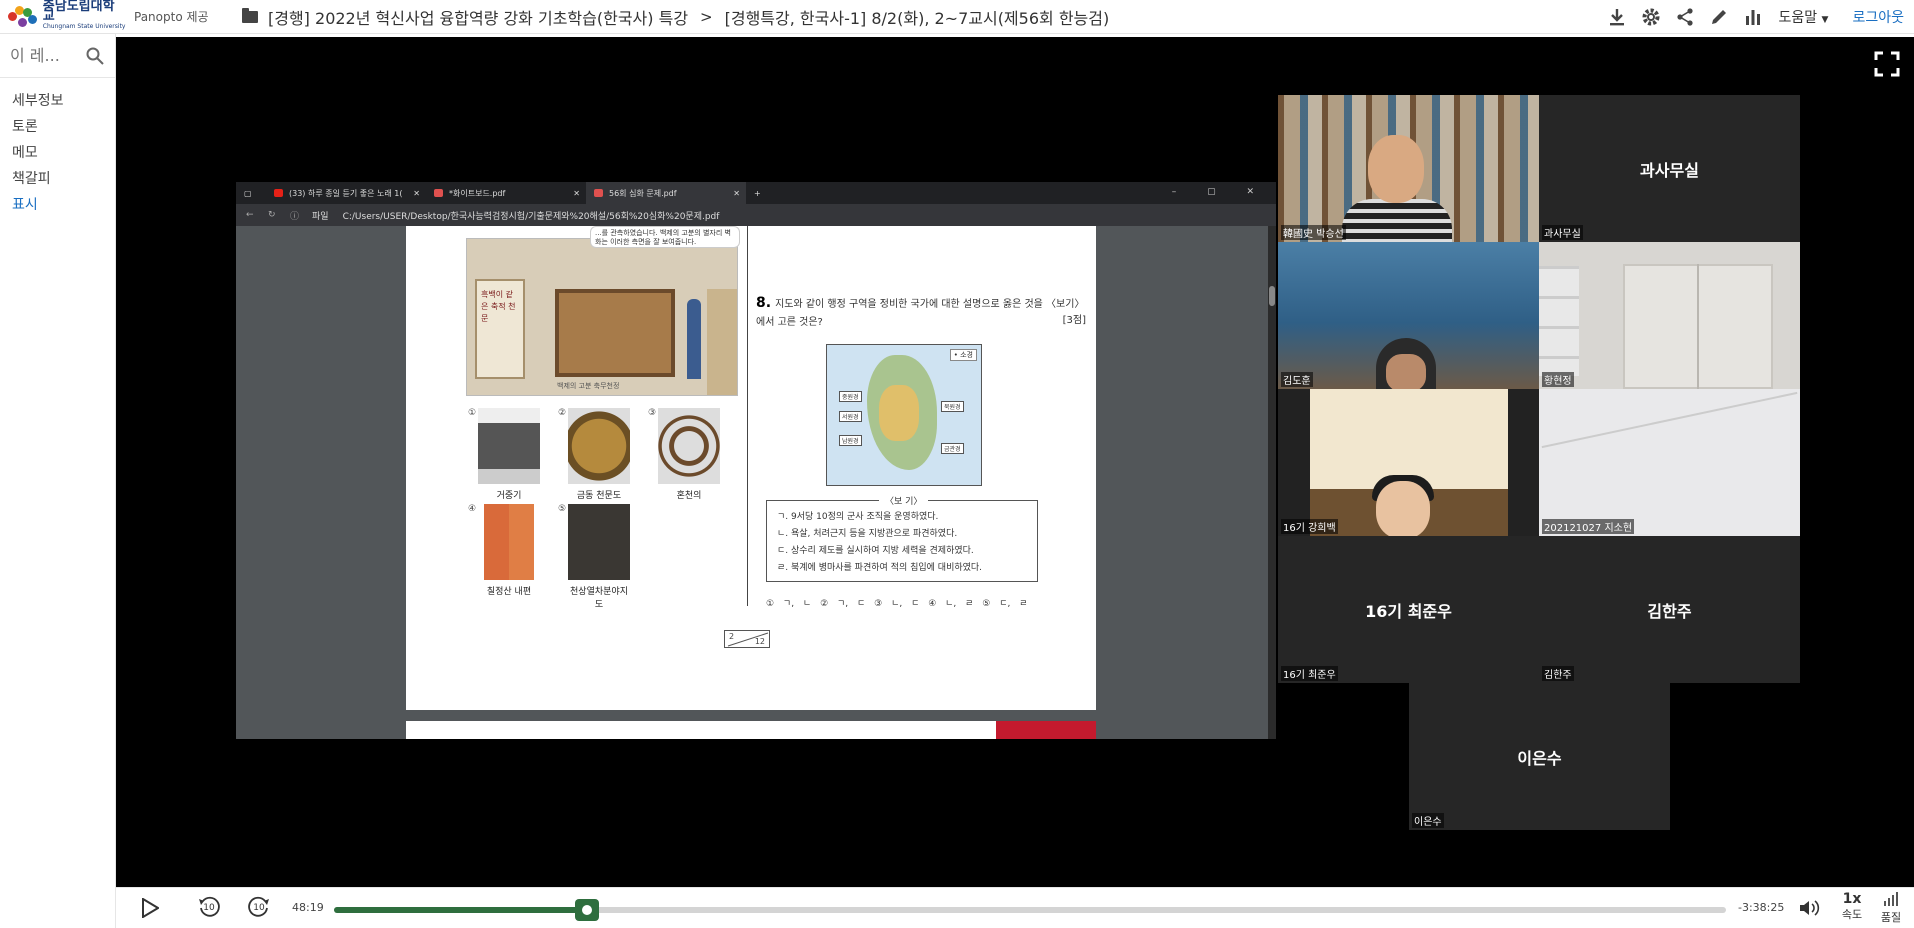 The image size is (1914, 928). What do you see at coordinates (1753, 17) in the screenshot?
I see `stats-chart-icon` at bounding box center [1753, 17].